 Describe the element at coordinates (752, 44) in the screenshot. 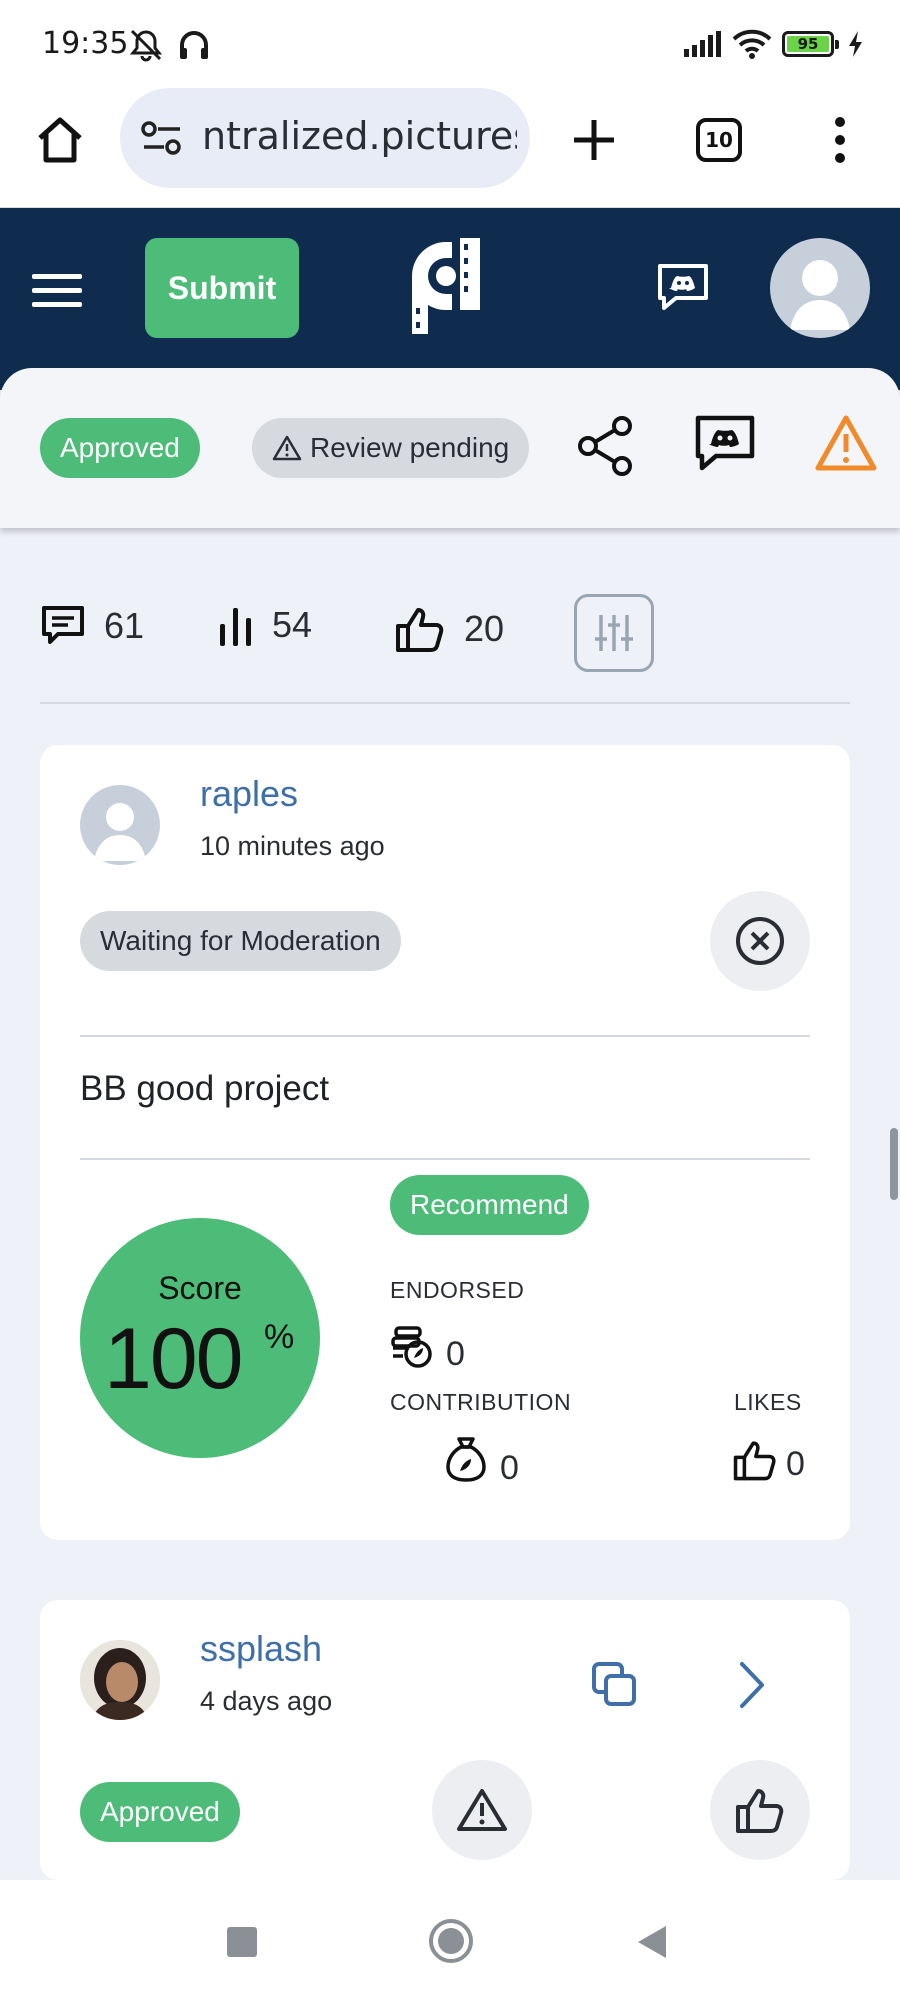

I see `wifi-icon` at that location.